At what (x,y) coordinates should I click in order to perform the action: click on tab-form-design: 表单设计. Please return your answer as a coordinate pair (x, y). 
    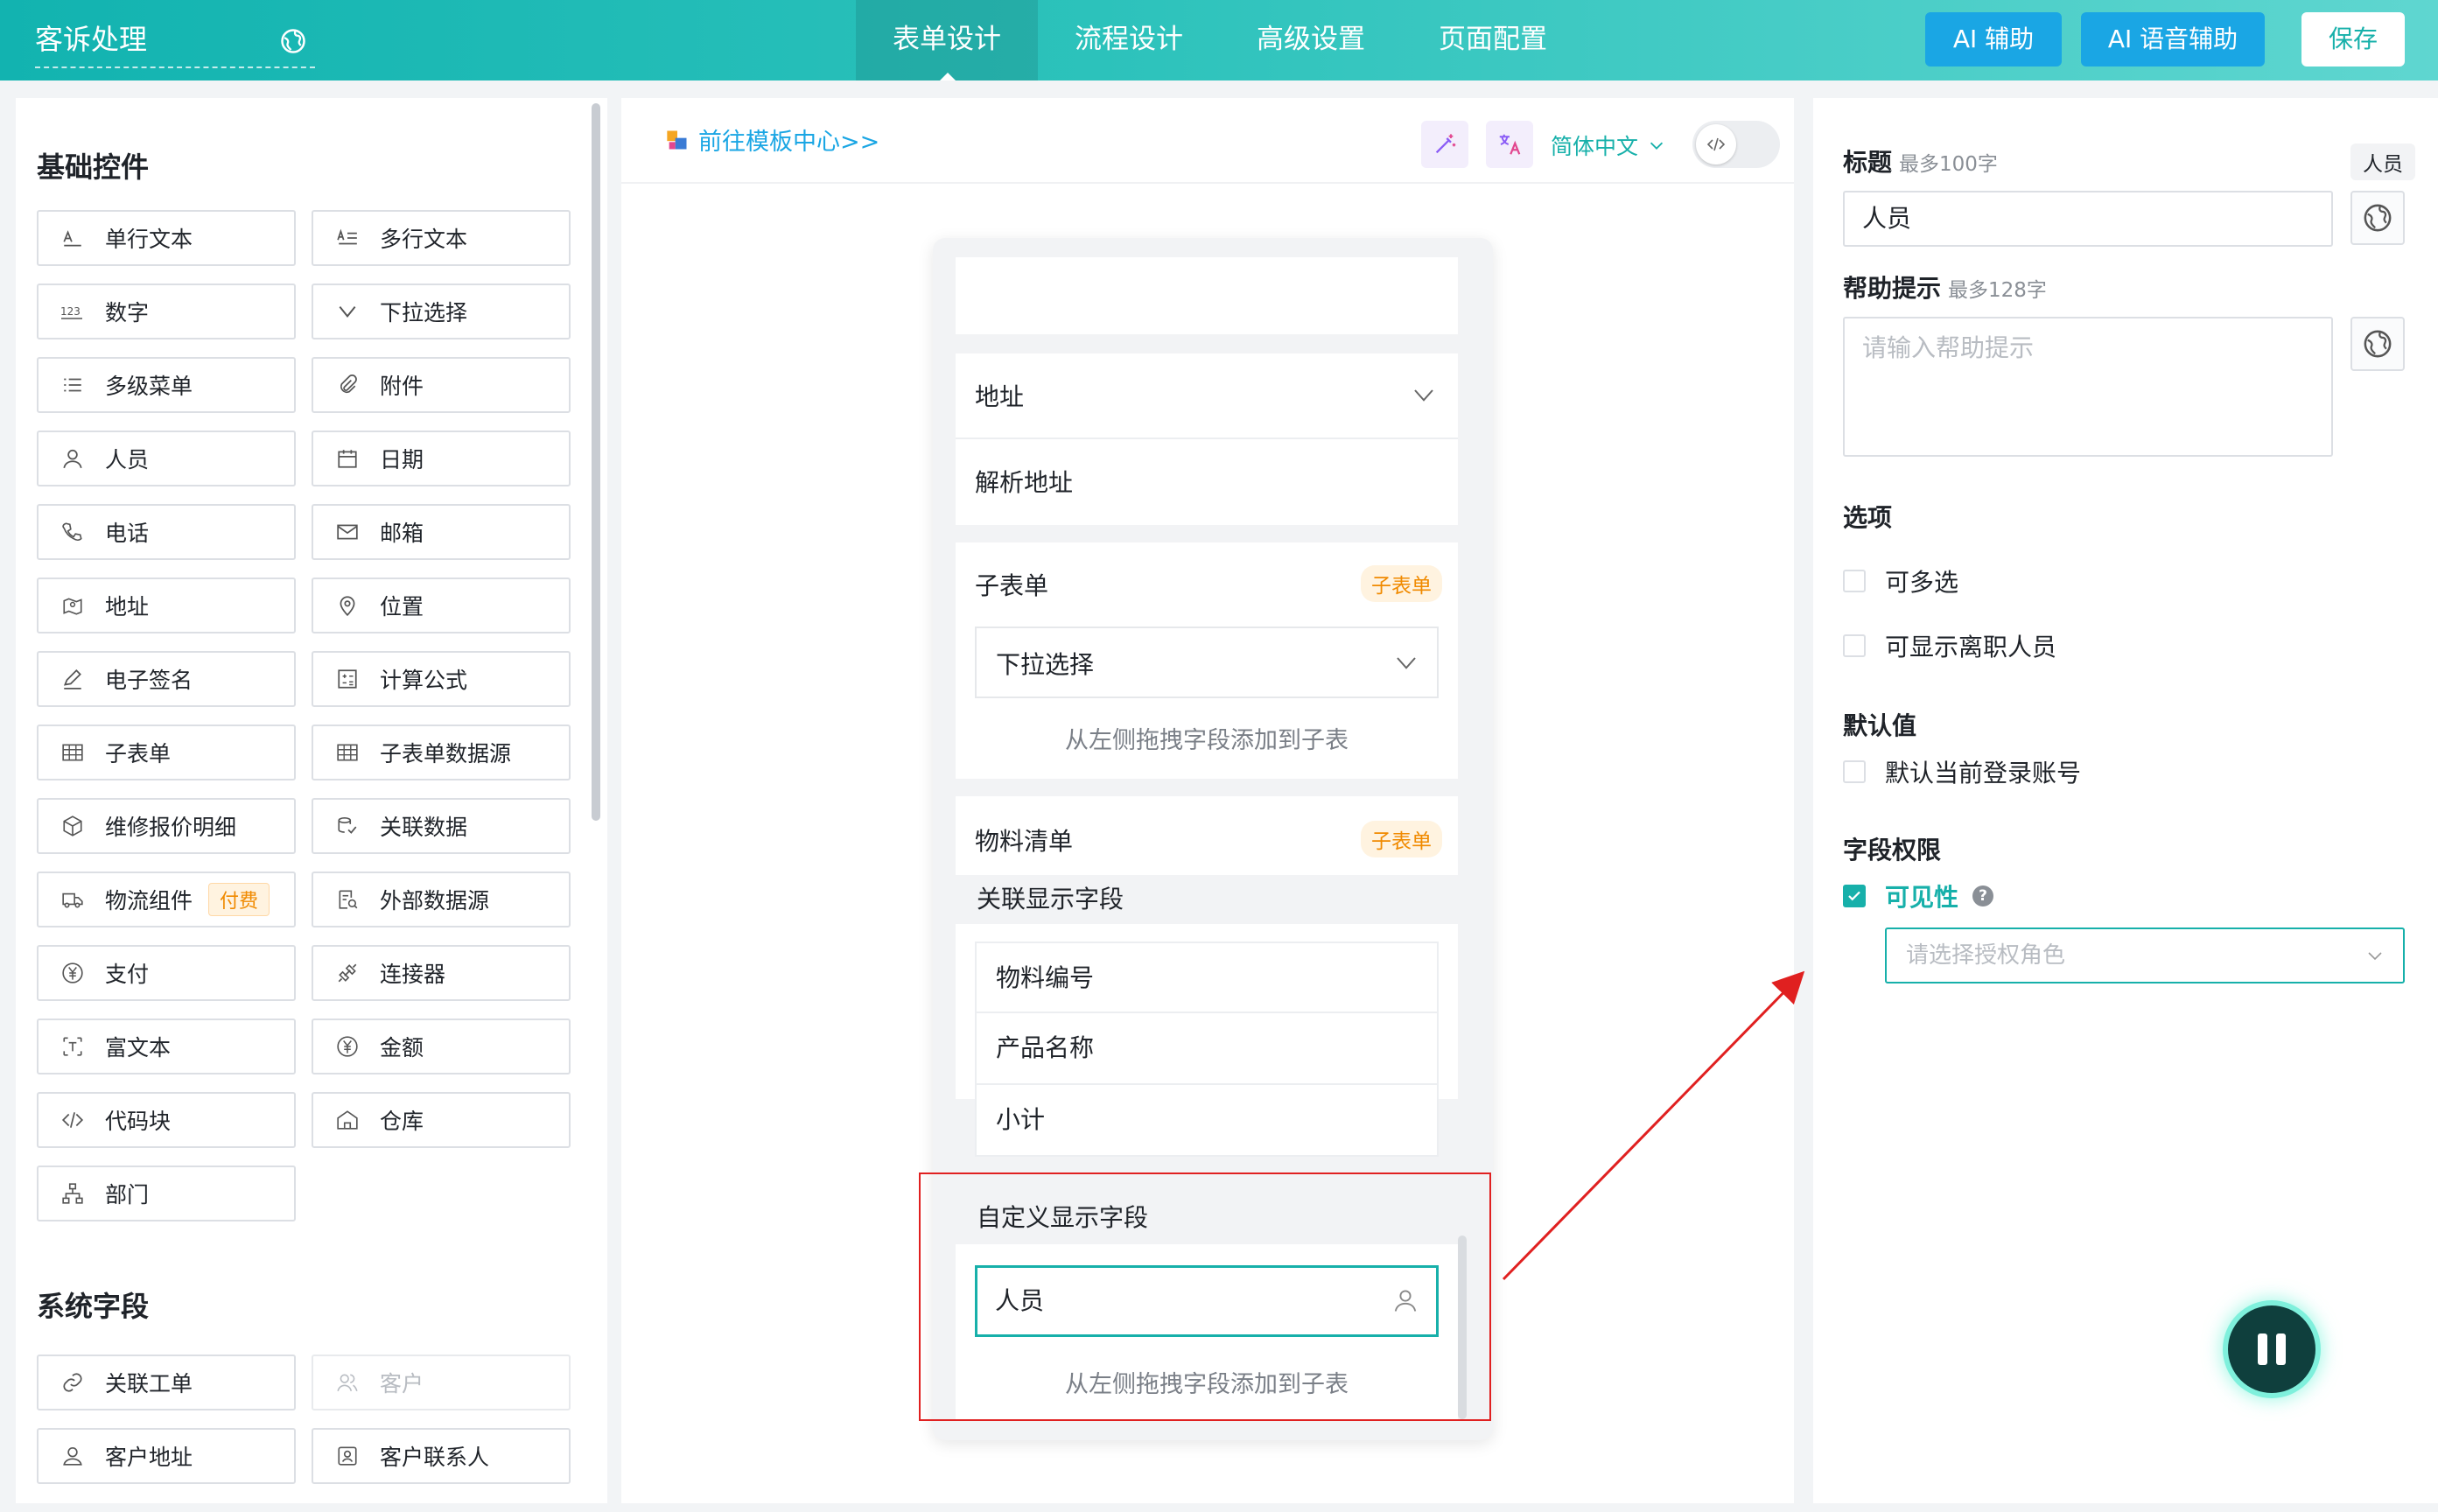
    Looking at the image, I should click on (947, 40).